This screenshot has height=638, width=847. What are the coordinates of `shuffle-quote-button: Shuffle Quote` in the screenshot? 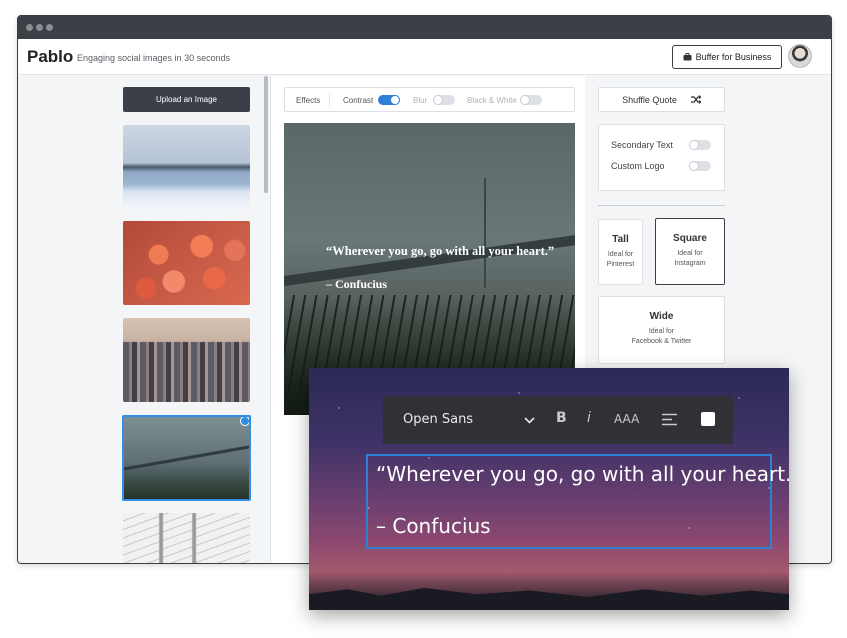 It's located at (661, 99).